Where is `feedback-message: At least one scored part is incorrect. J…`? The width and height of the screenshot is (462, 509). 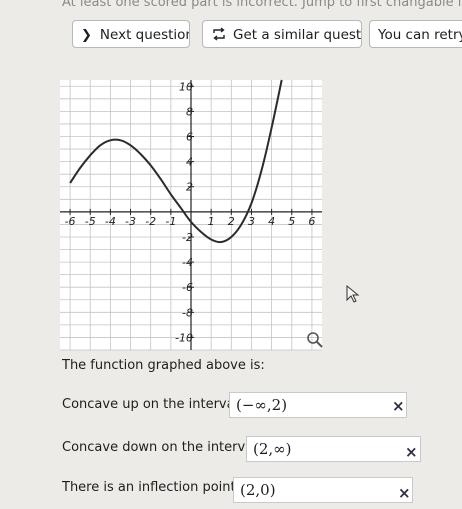
feedback-message: At least one scored part is incorrect. J… is located at coordinates (262, 4).